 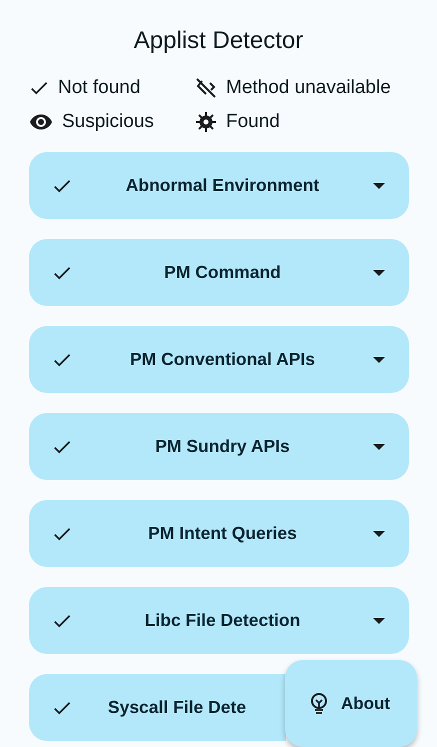 I want to click on detection-card: Libc File Detection, so click(x=218, y=620).